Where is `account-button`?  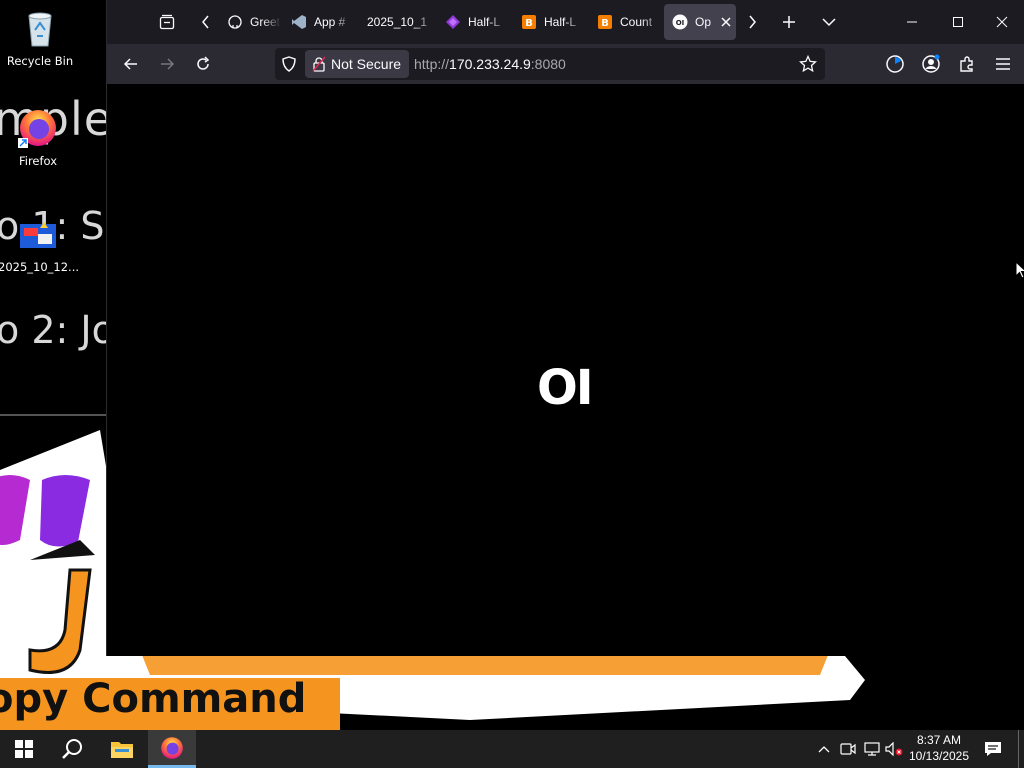 account-button is located at coordinates (931, 64).